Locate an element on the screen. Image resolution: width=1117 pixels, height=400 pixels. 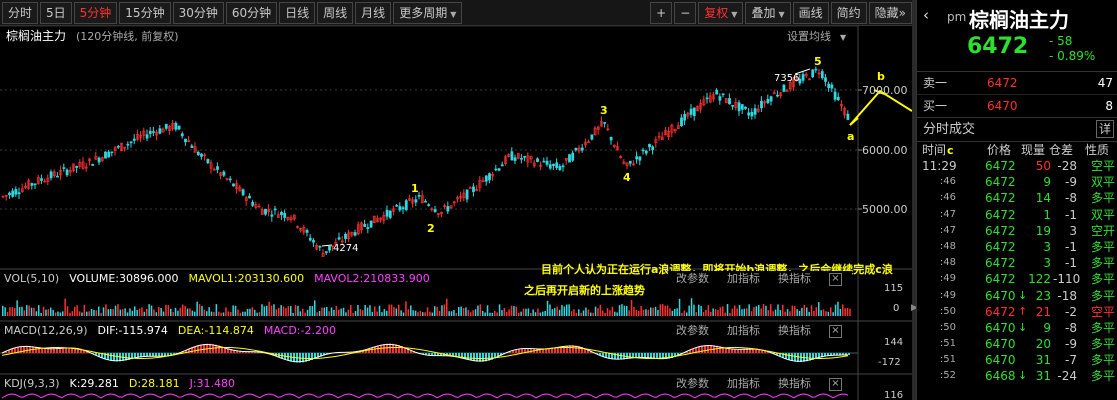
macd-add-indicator-button: 加指标 is located at coordinates (743, 330).